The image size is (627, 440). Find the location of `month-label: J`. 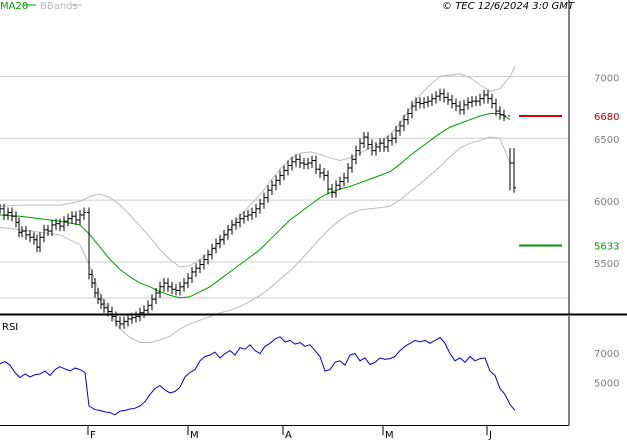

month-label: J is located at coordinates (490, 435).